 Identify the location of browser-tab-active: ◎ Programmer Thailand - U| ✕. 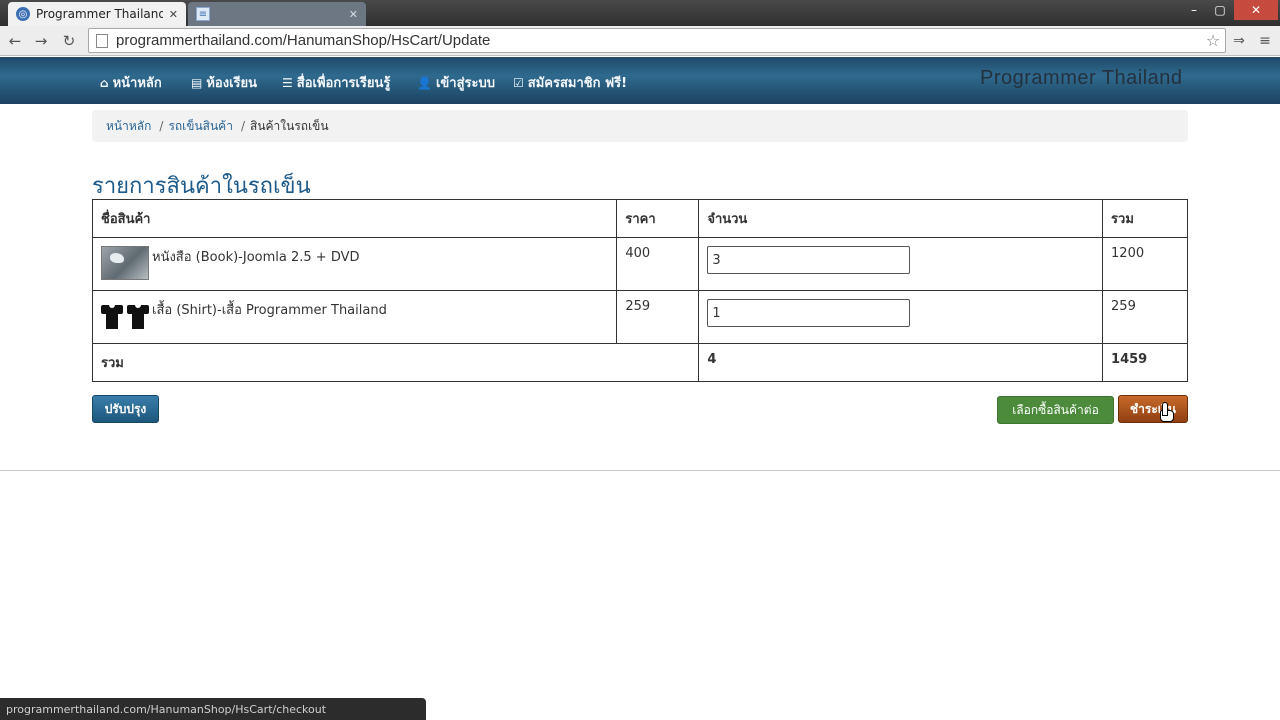
(97, 14).